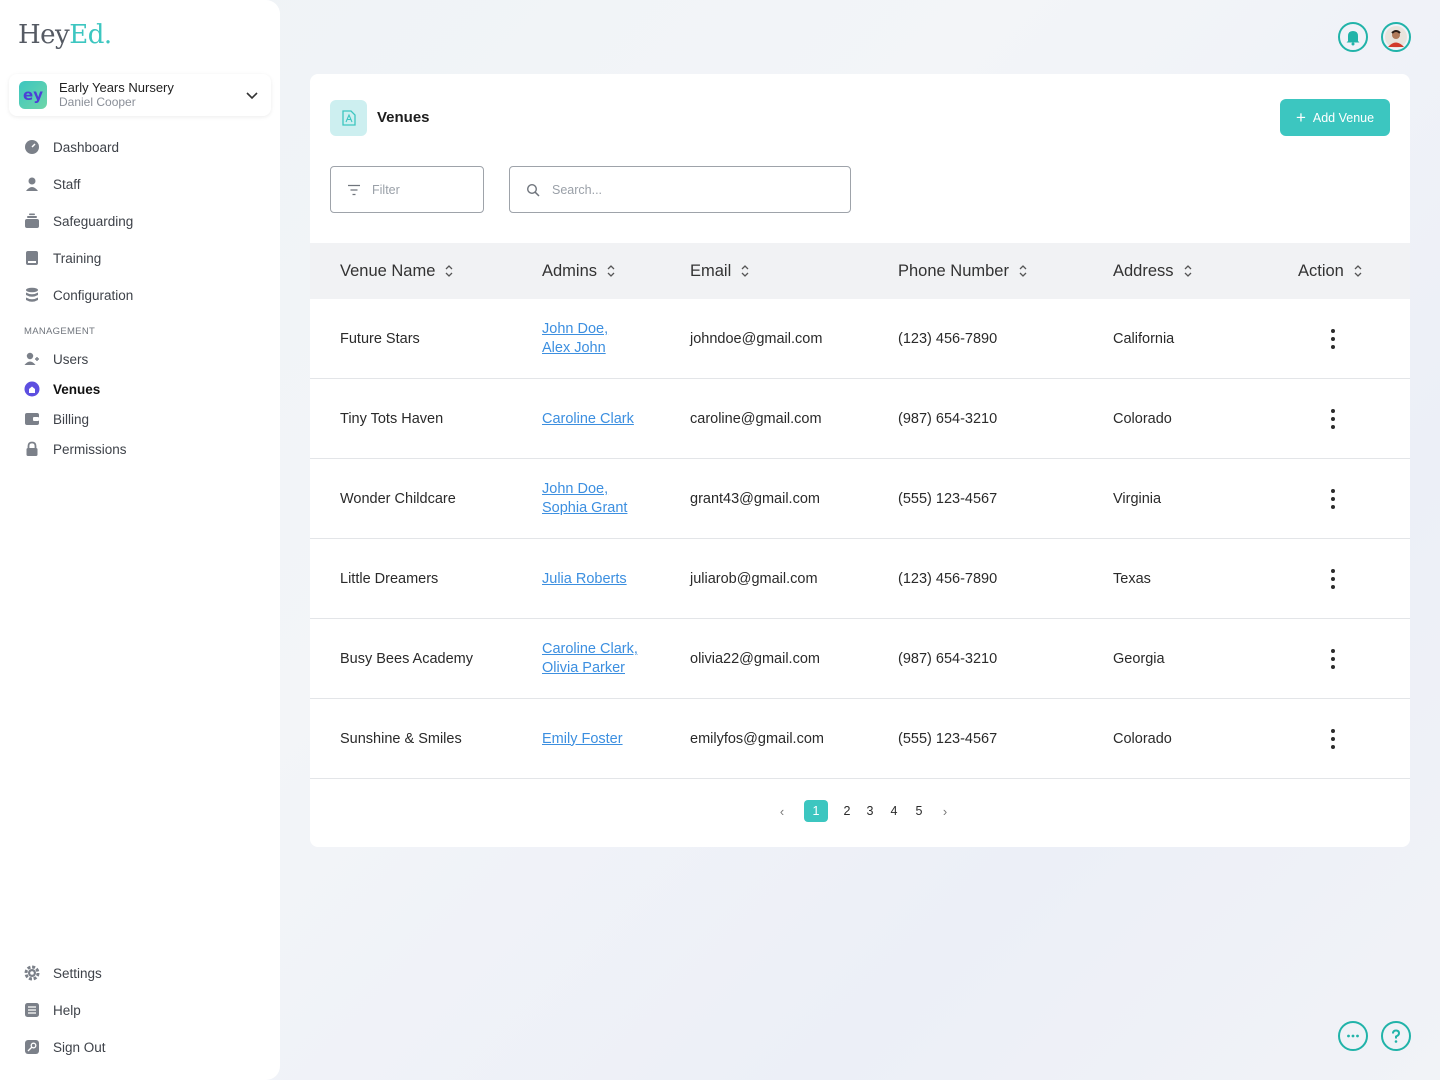 The image size is (1440, 1080). I want to click on app-logo: HeyEd., so click(65, 35).